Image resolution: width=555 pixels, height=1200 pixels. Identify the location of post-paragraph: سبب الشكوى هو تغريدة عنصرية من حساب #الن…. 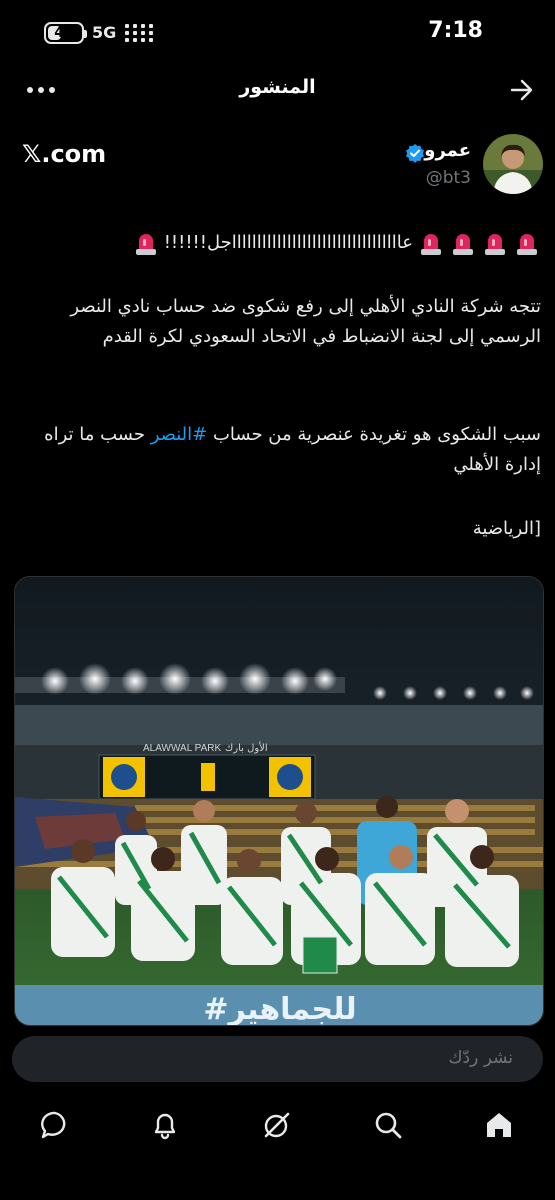
(279, 450).